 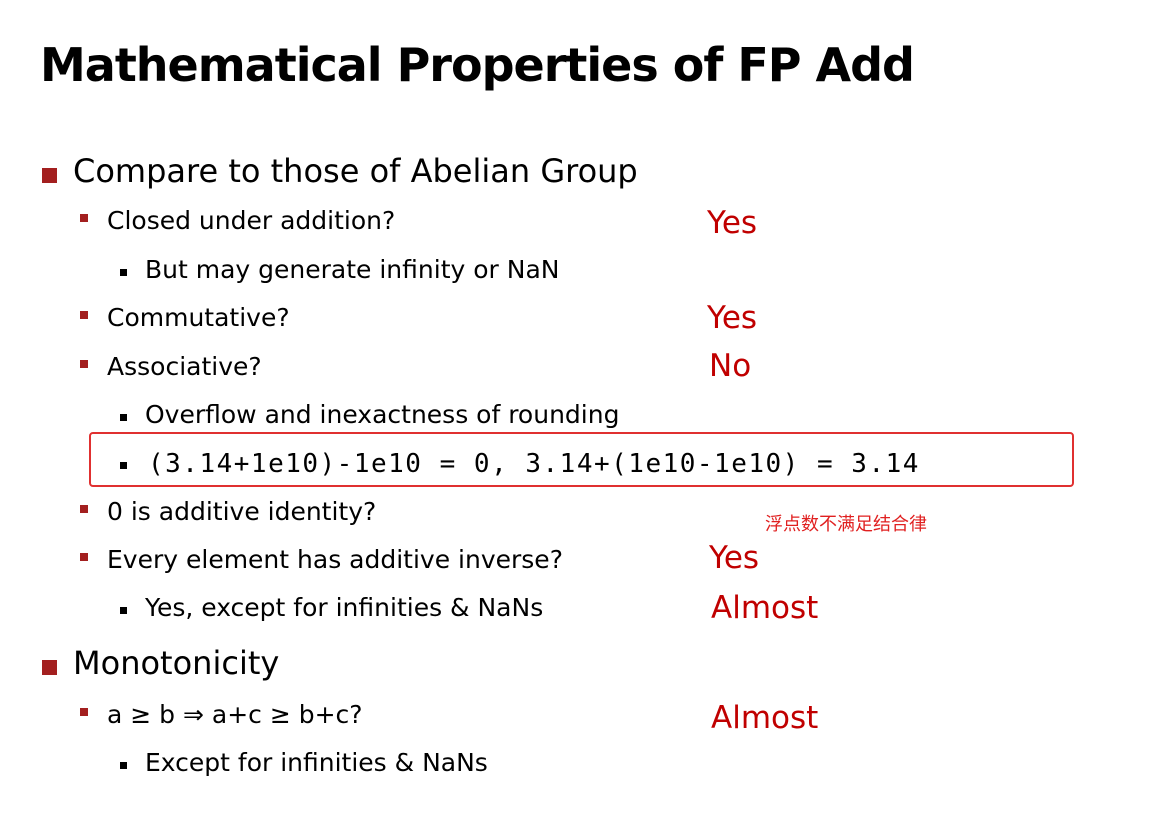 What do you see at coordinates (184, 366) in the screenshot?
I see `item-associative: Associative?` at bounding box center [184, 366].